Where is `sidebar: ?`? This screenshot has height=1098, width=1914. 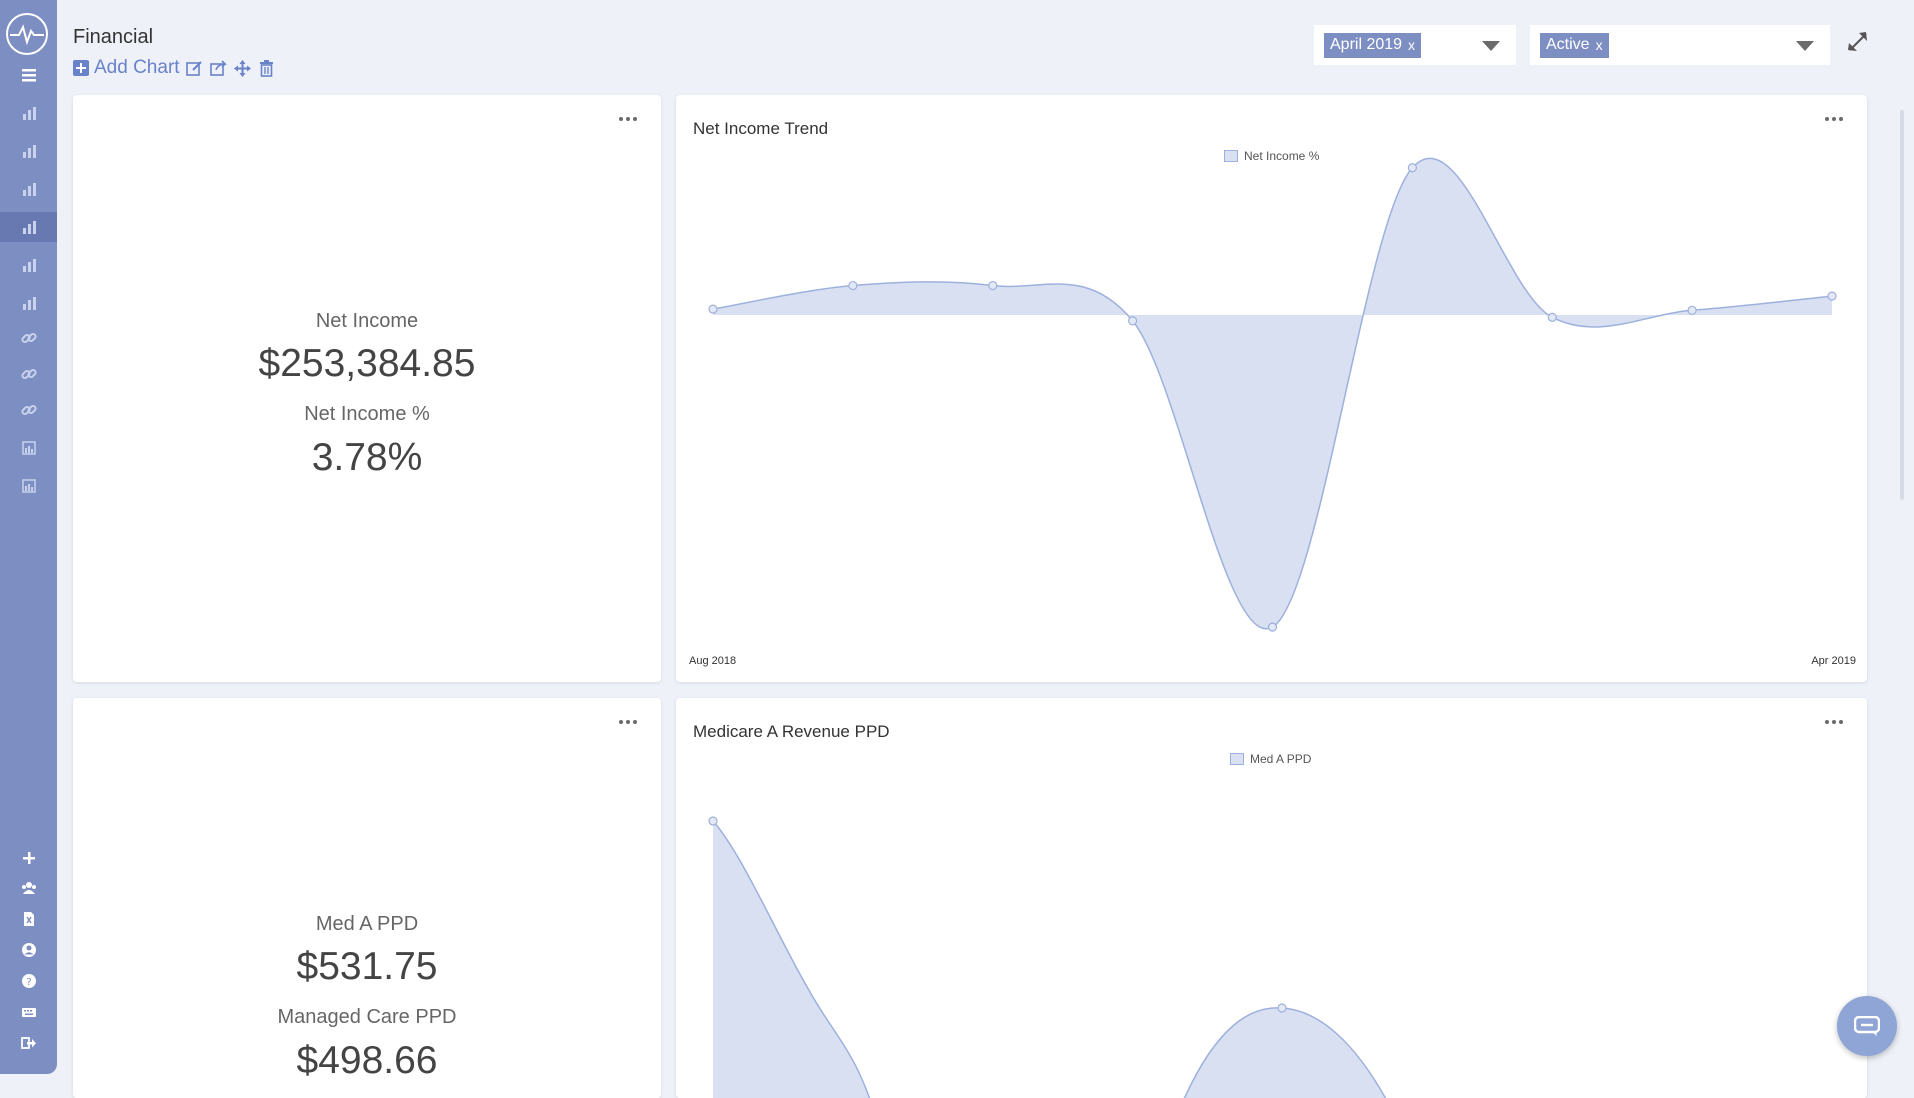
sidebar: ? is located at coordinates (28, 537).